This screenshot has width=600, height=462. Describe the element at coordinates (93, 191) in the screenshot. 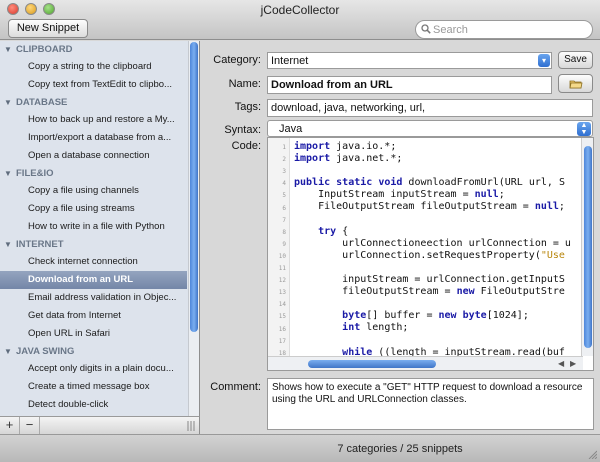

I see `snippet-list-item: Copy a file using channels` at that location.